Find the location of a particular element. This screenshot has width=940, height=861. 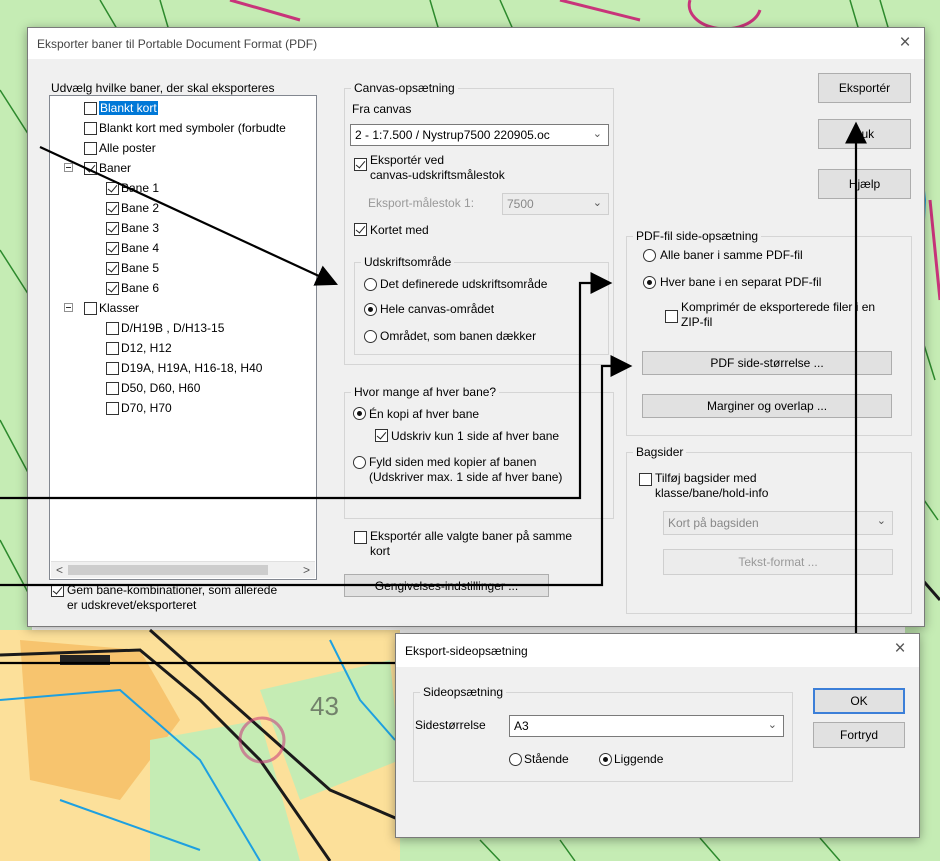

tree-item-label: Bane 2 is located at coordinates (140, 208).